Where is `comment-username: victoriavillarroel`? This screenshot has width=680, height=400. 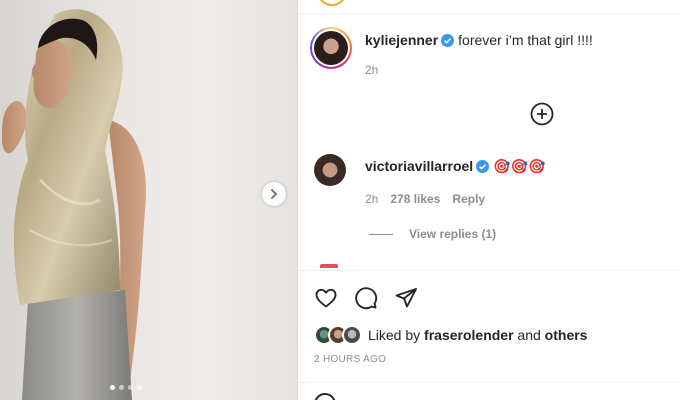 comment-username: victoriavillarroel is located at coordinates (419, 166).